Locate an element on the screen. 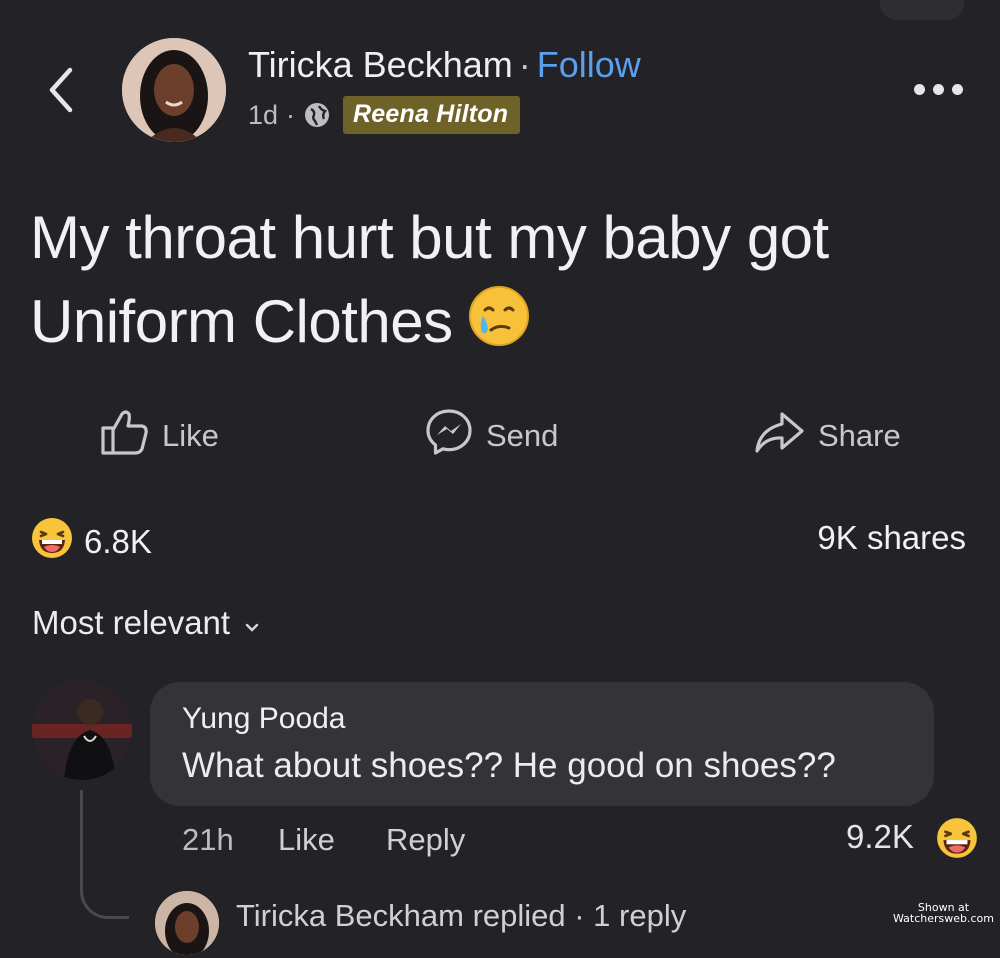 The width and height of the screenshot is (1000, 958). thumbs-up-icon is located at coordinates (124, 436).